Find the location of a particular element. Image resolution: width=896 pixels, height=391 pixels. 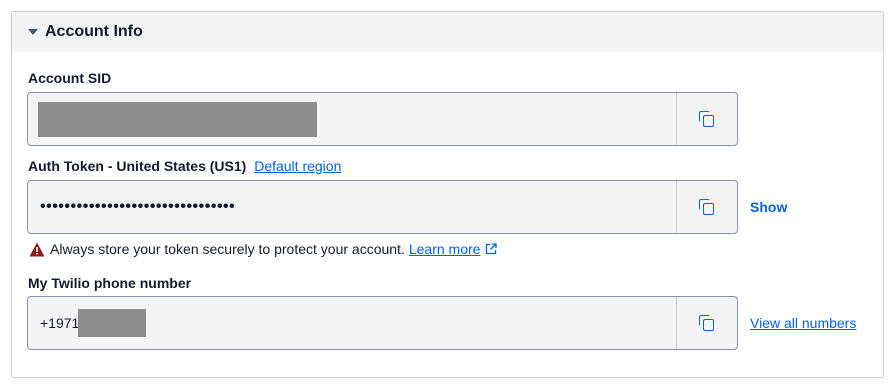

masked-token: •••••••••••••••••••••••••••••••• is located at coordinates (138, 206).